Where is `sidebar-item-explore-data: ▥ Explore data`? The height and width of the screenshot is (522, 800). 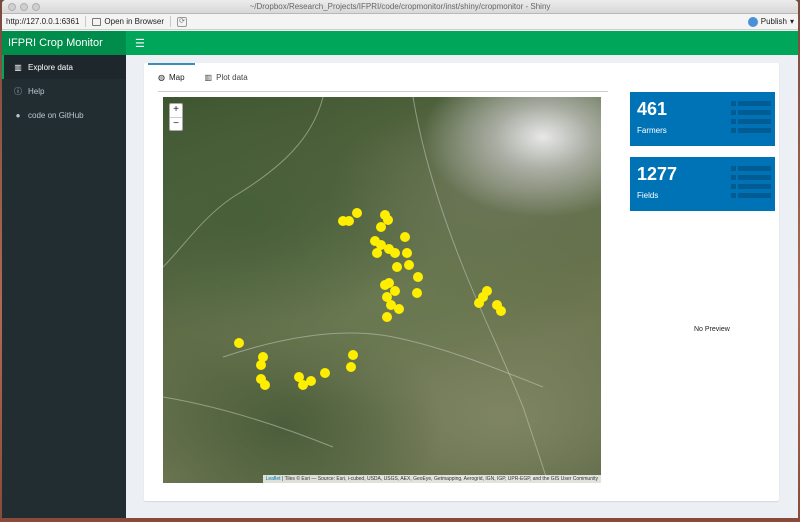 sidebar-item-explore-data: ▥ Explore data is located at coordinates (64, 67).